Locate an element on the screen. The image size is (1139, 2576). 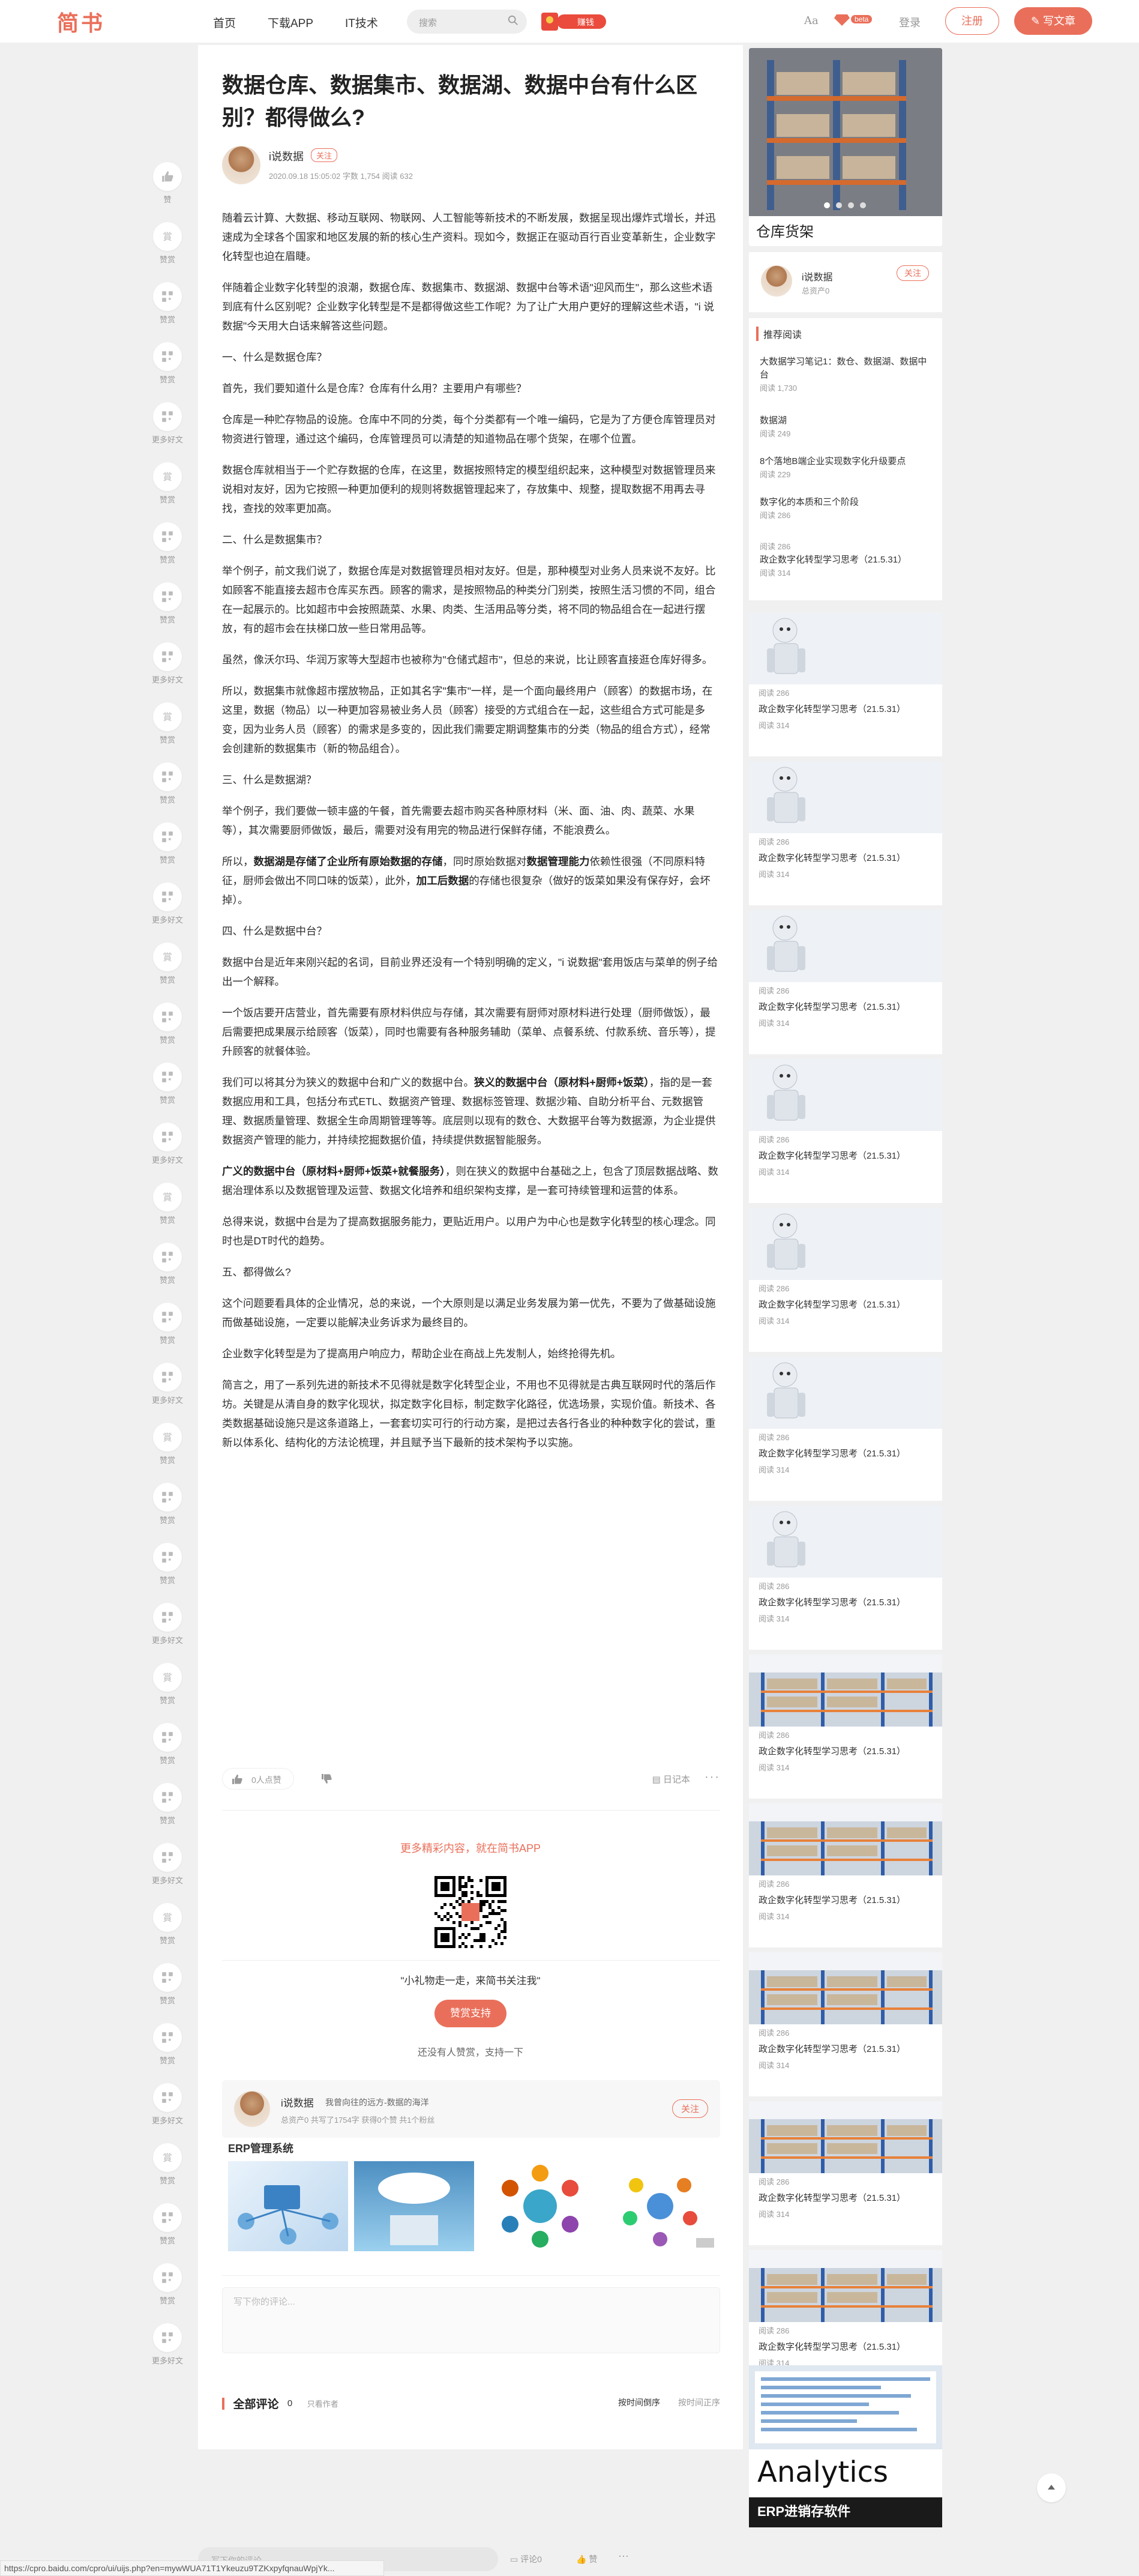
earn-money-badge: 赚钱 is located at coordinates (577, 21).